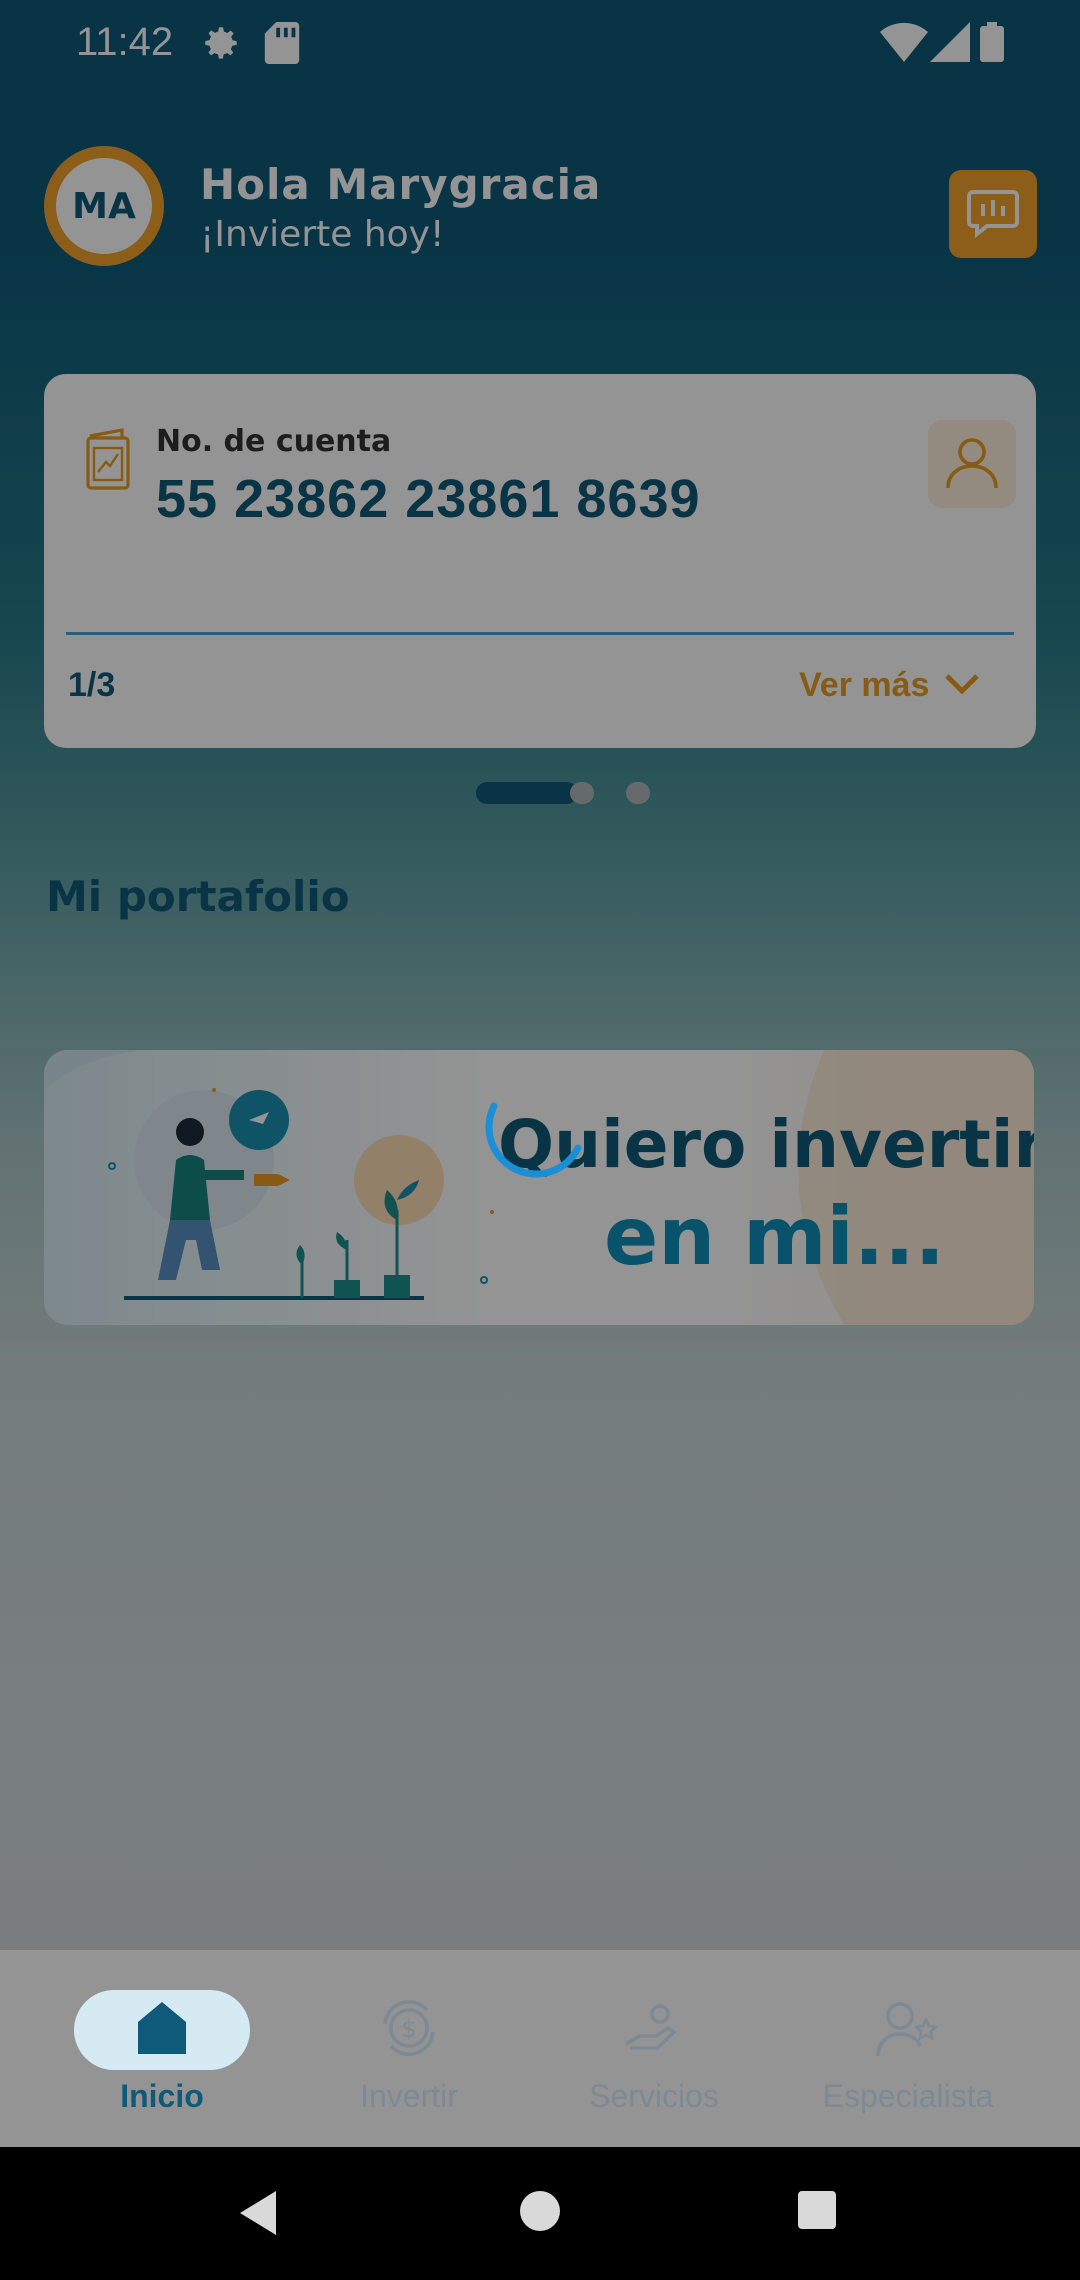 The width and height of the screenshot is (1080, 2280). Describe the element at coordinates (428, 499) in the screenshot. I see `account-number: 55 23862 23861 8639` at that location.